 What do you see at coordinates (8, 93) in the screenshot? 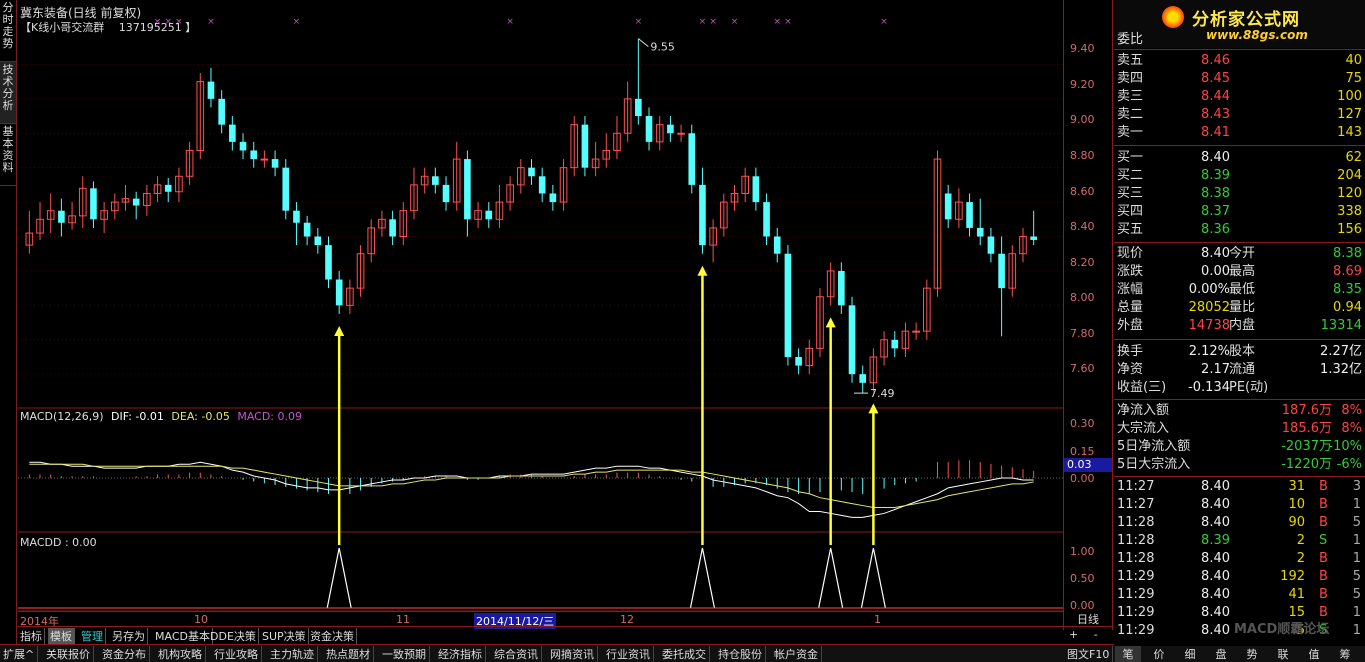
I see `tab-technical: 技术分析` at bounding box center [8, 93].